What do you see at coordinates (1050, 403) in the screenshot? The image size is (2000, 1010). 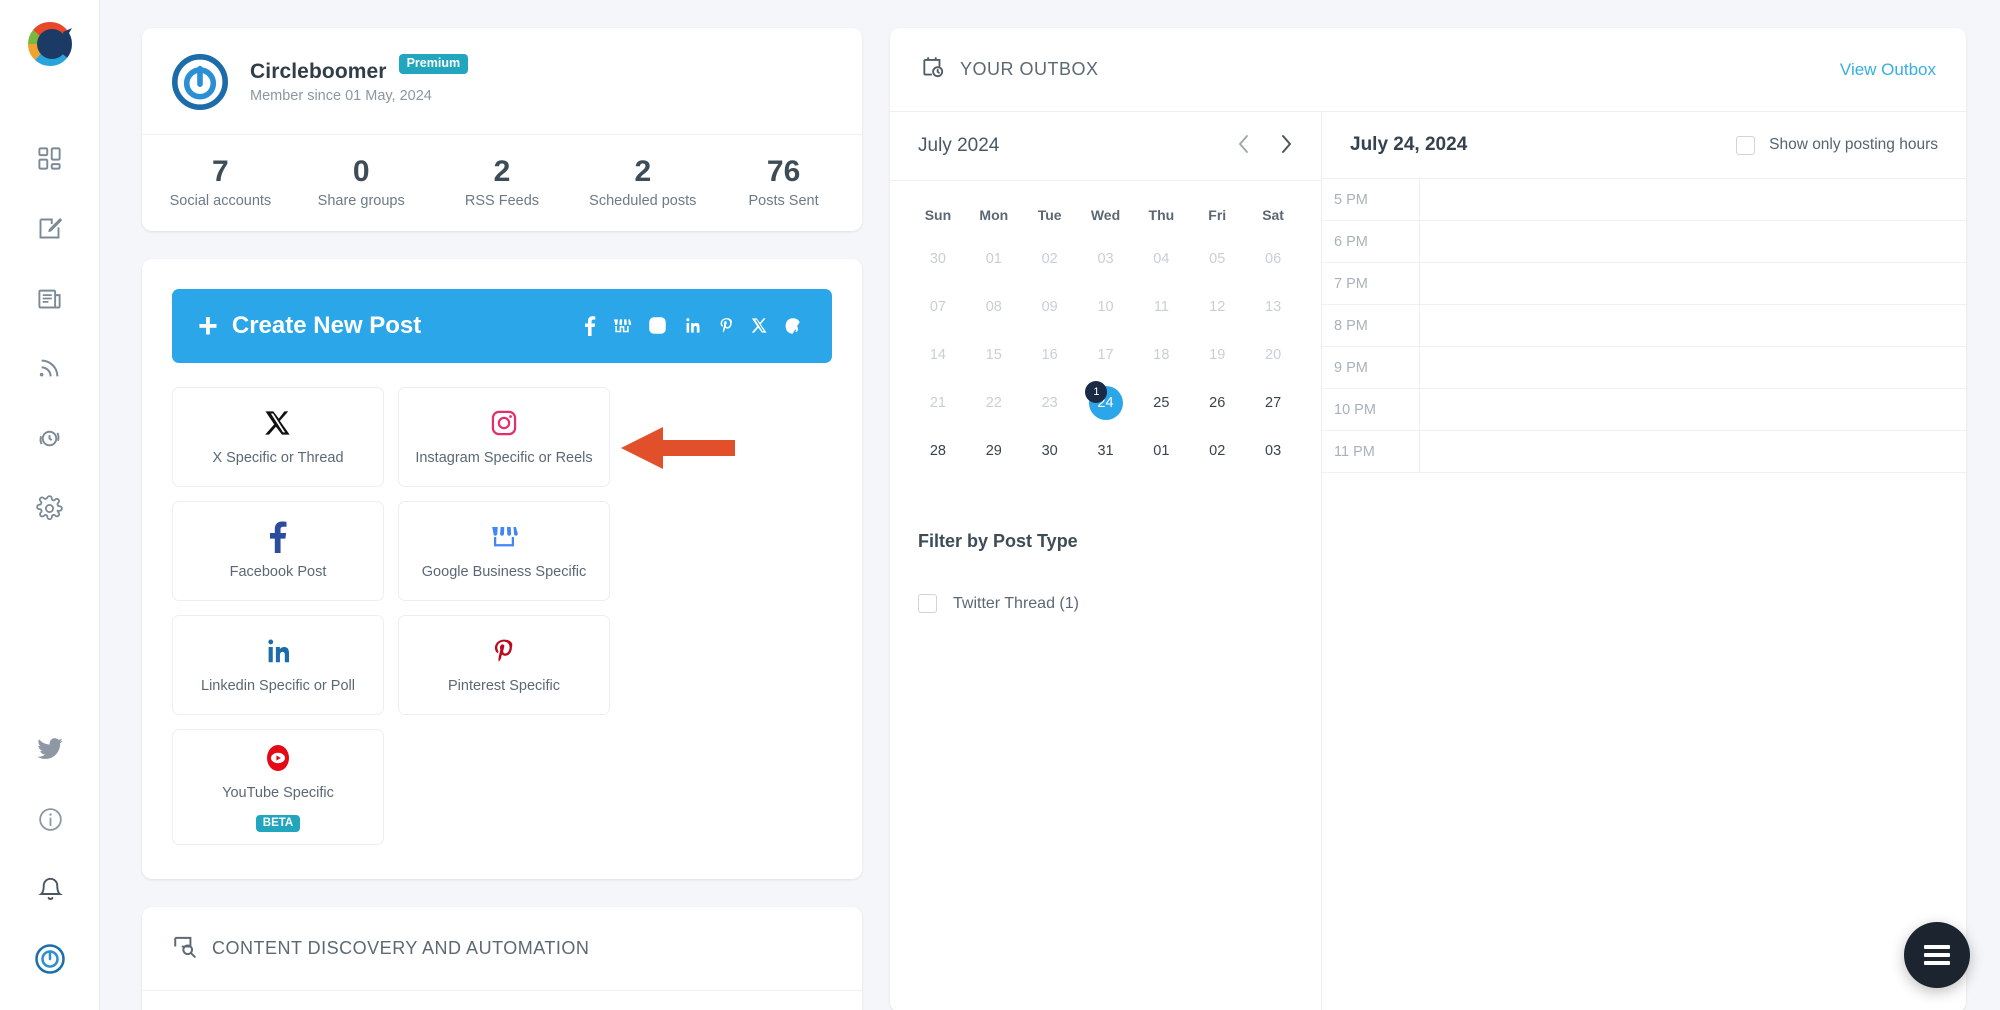 I see `calendar-day-23: 23` at bounding box center [1050, 403].